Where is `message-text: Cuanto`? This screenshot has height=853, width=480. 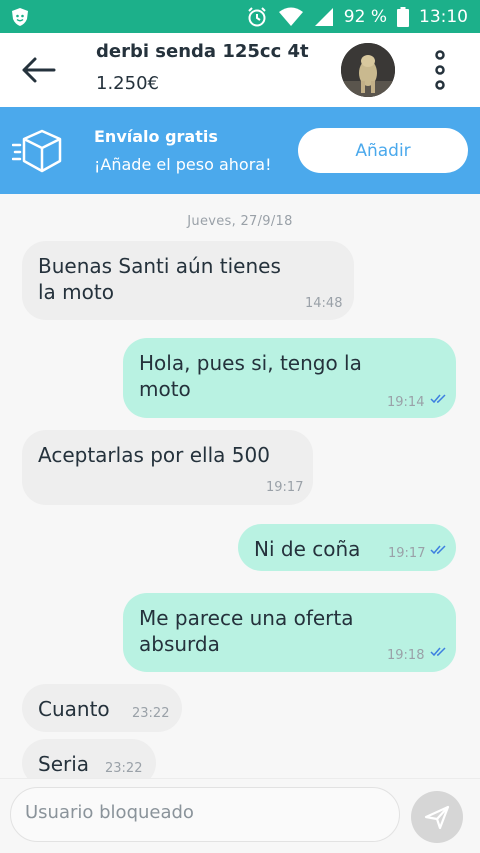
message-text: Cuanto is located at coordinates (74, 709).